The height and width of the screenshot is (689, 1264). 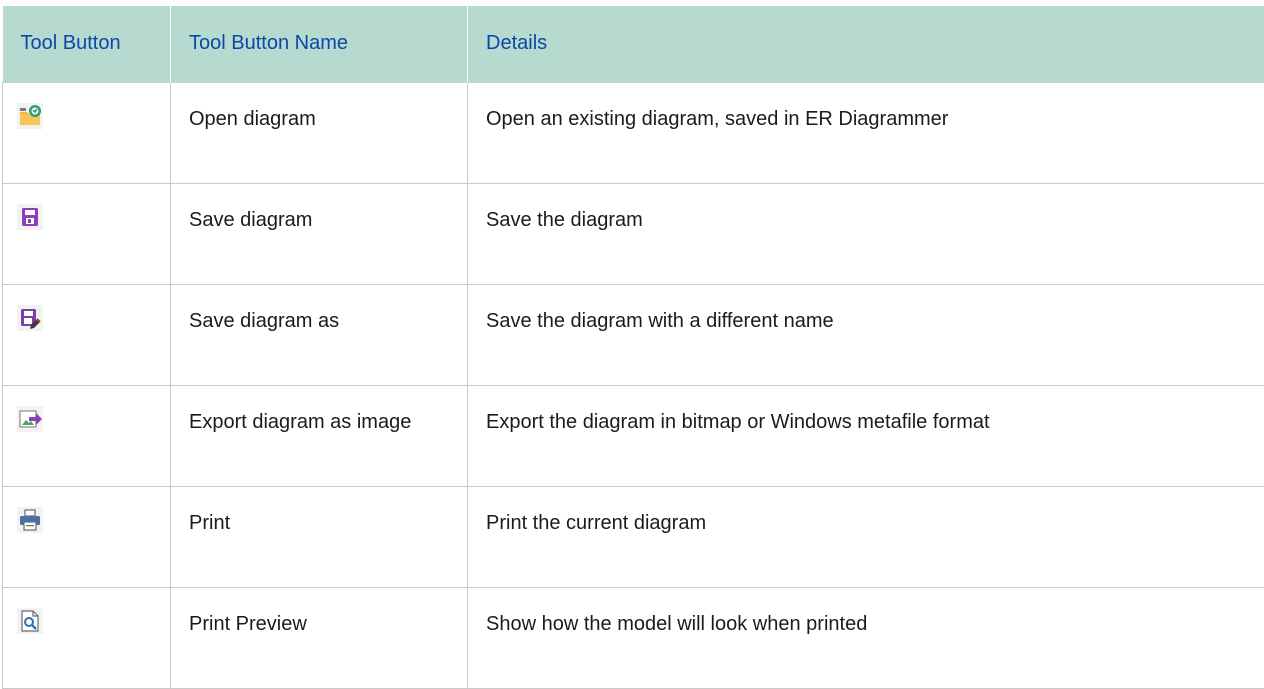 I want to click on tool-button-name: Print, so click(x=319, y=536).